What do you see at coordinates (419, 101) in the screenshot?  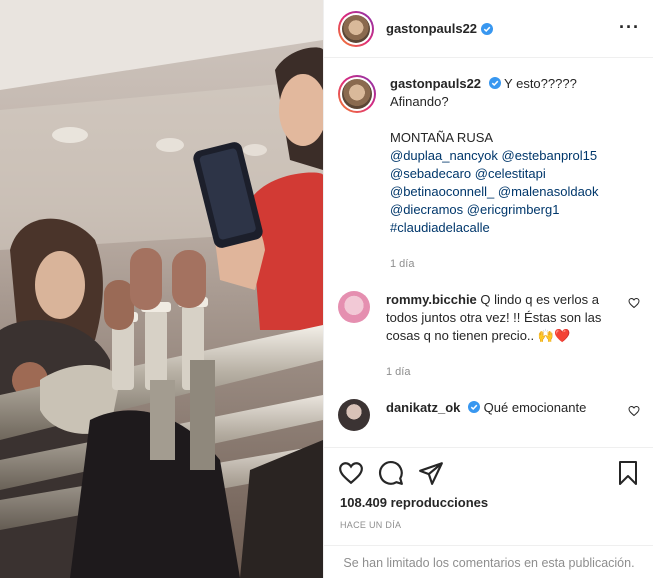 I see `caption-text-line-2: Afinando?` at bounding box center [419, 101].